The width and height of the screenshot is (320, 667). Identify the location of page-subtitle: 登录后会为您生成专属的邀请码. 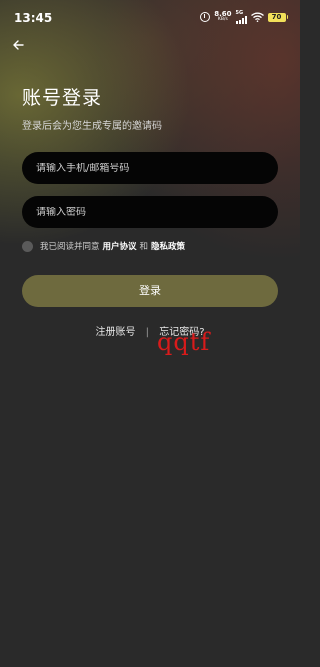
(92, 126).